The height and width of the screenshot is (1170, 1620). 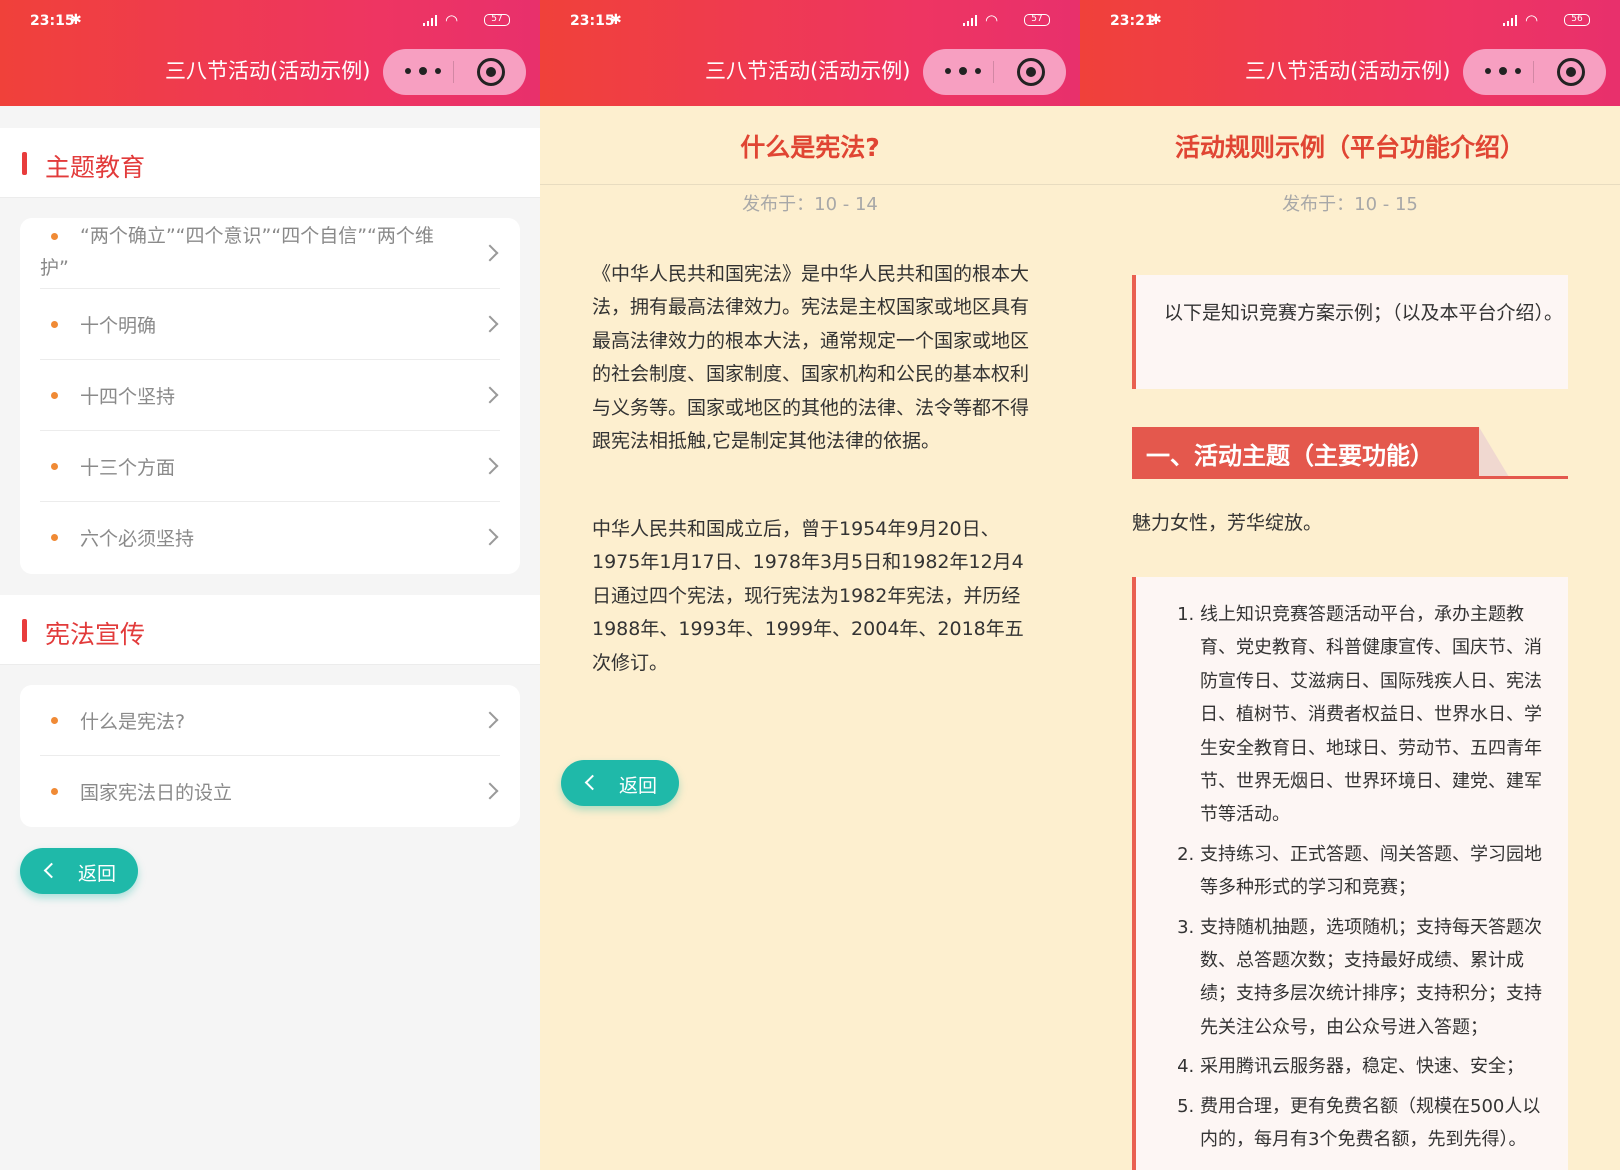 I want to click on publish-date: 发布于：10 - 14, so click(x=810, y=204).